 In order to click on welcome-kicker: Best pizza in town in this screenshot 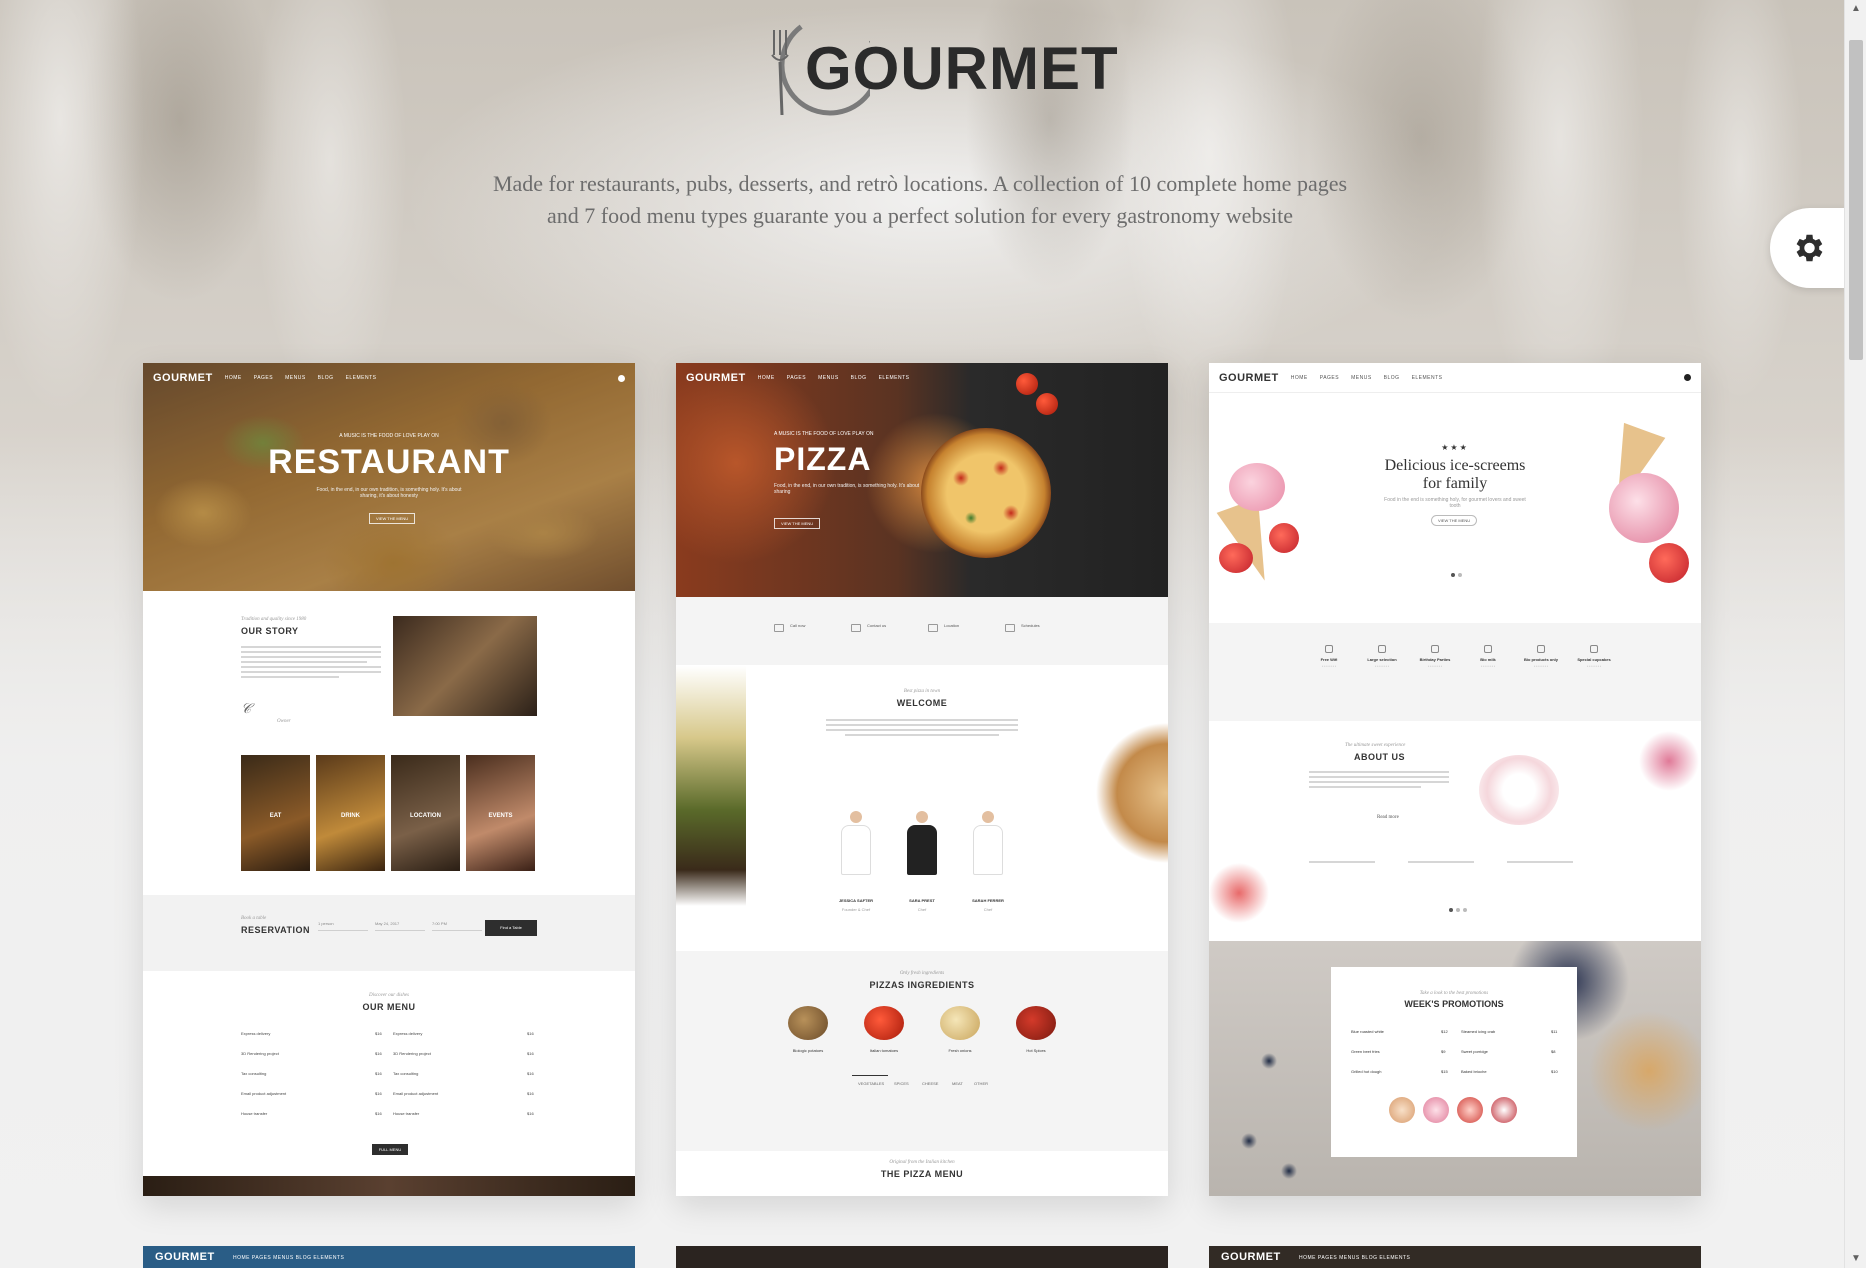, I will do `click(922, 691)`.